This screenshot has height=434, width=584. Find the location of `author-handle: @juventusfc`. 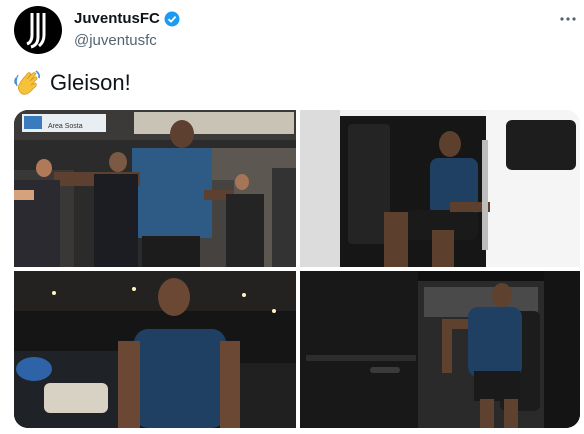

author-handle: @juventusfc is located at coordinates (115, 40).